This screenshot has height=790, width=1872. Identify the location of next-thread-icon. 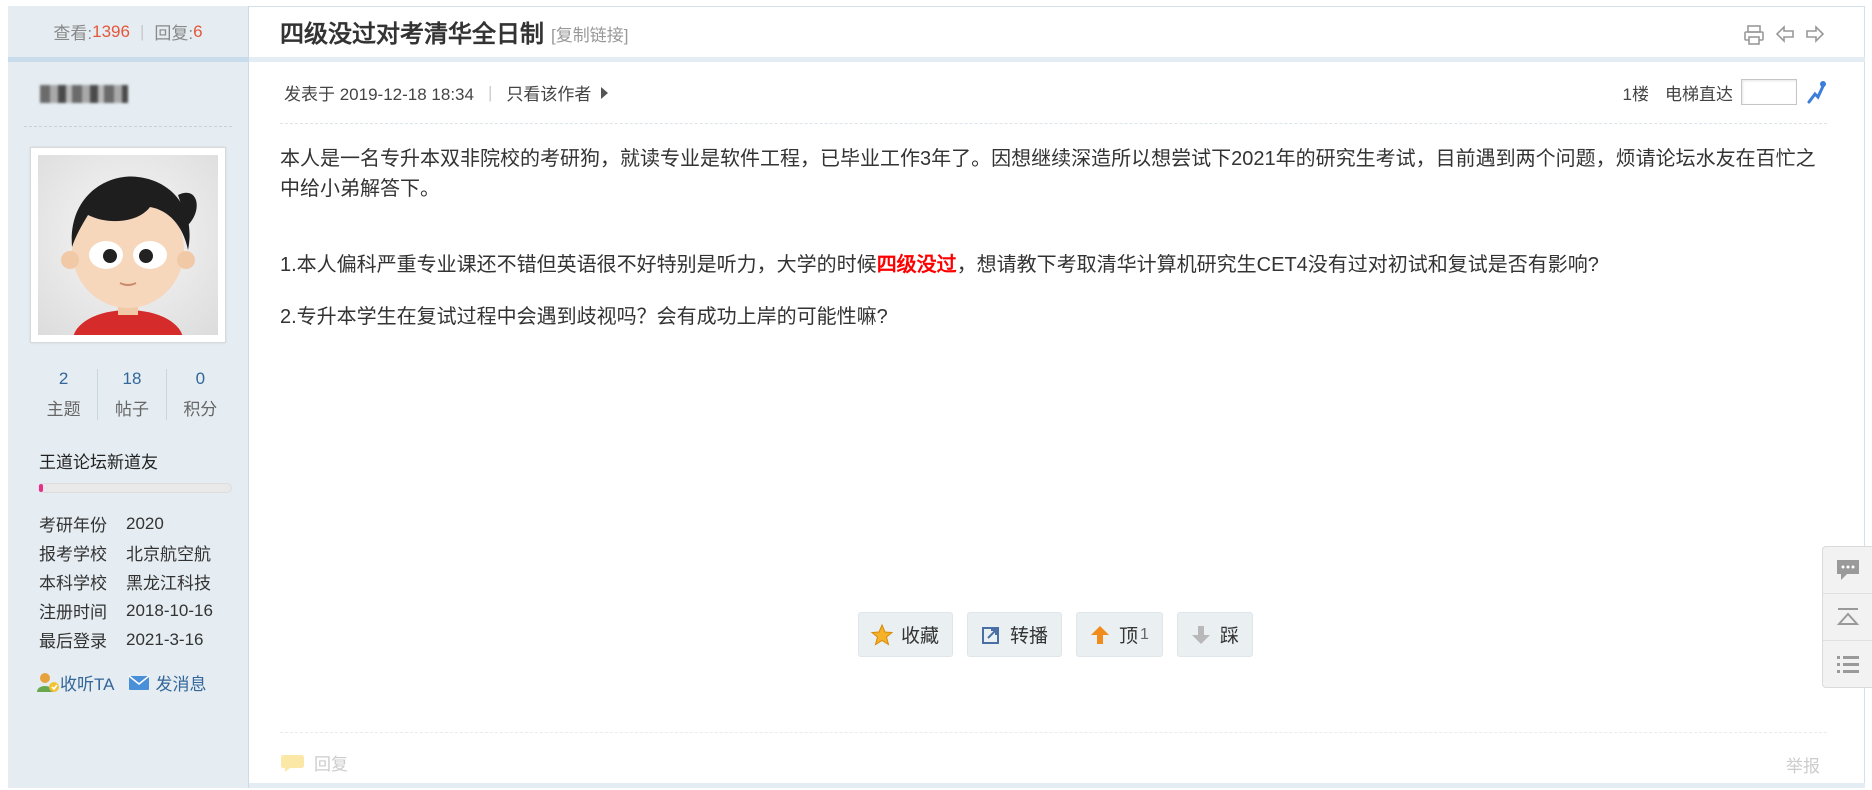
(1815, 34).